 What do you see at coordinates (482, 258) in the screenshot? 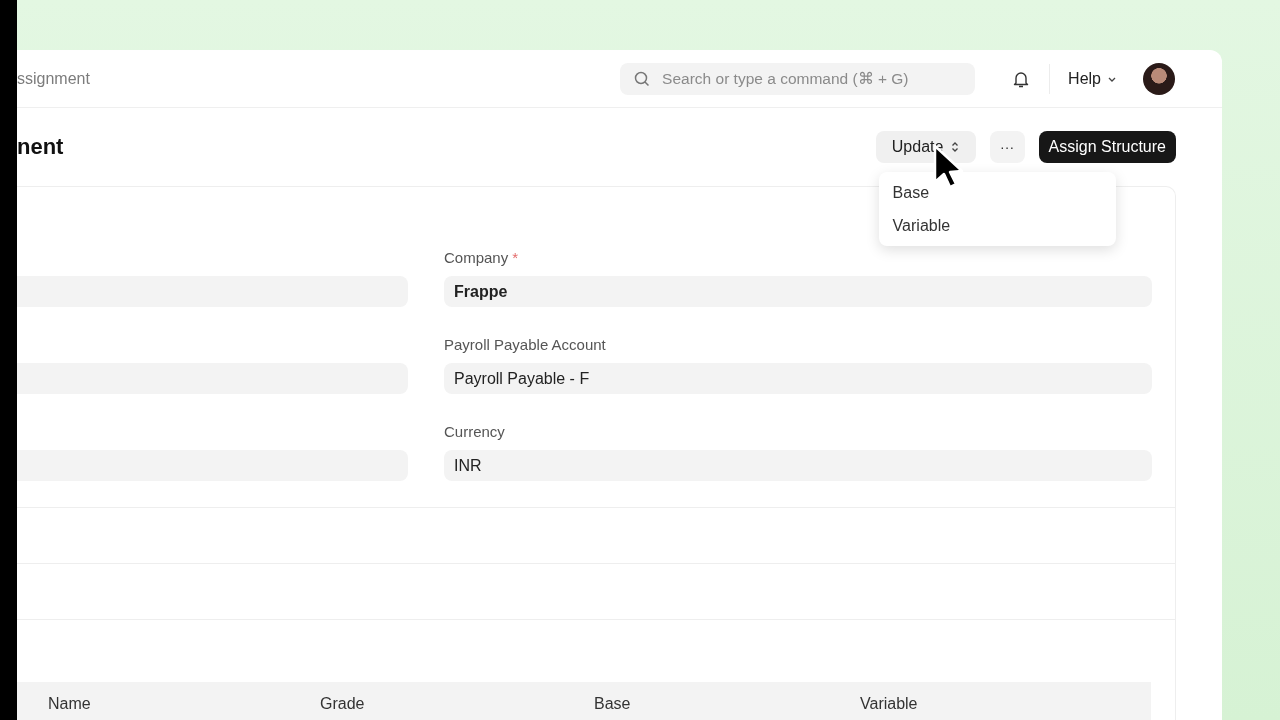
I see `field-label: Company *` at bounding box center [482, 258].